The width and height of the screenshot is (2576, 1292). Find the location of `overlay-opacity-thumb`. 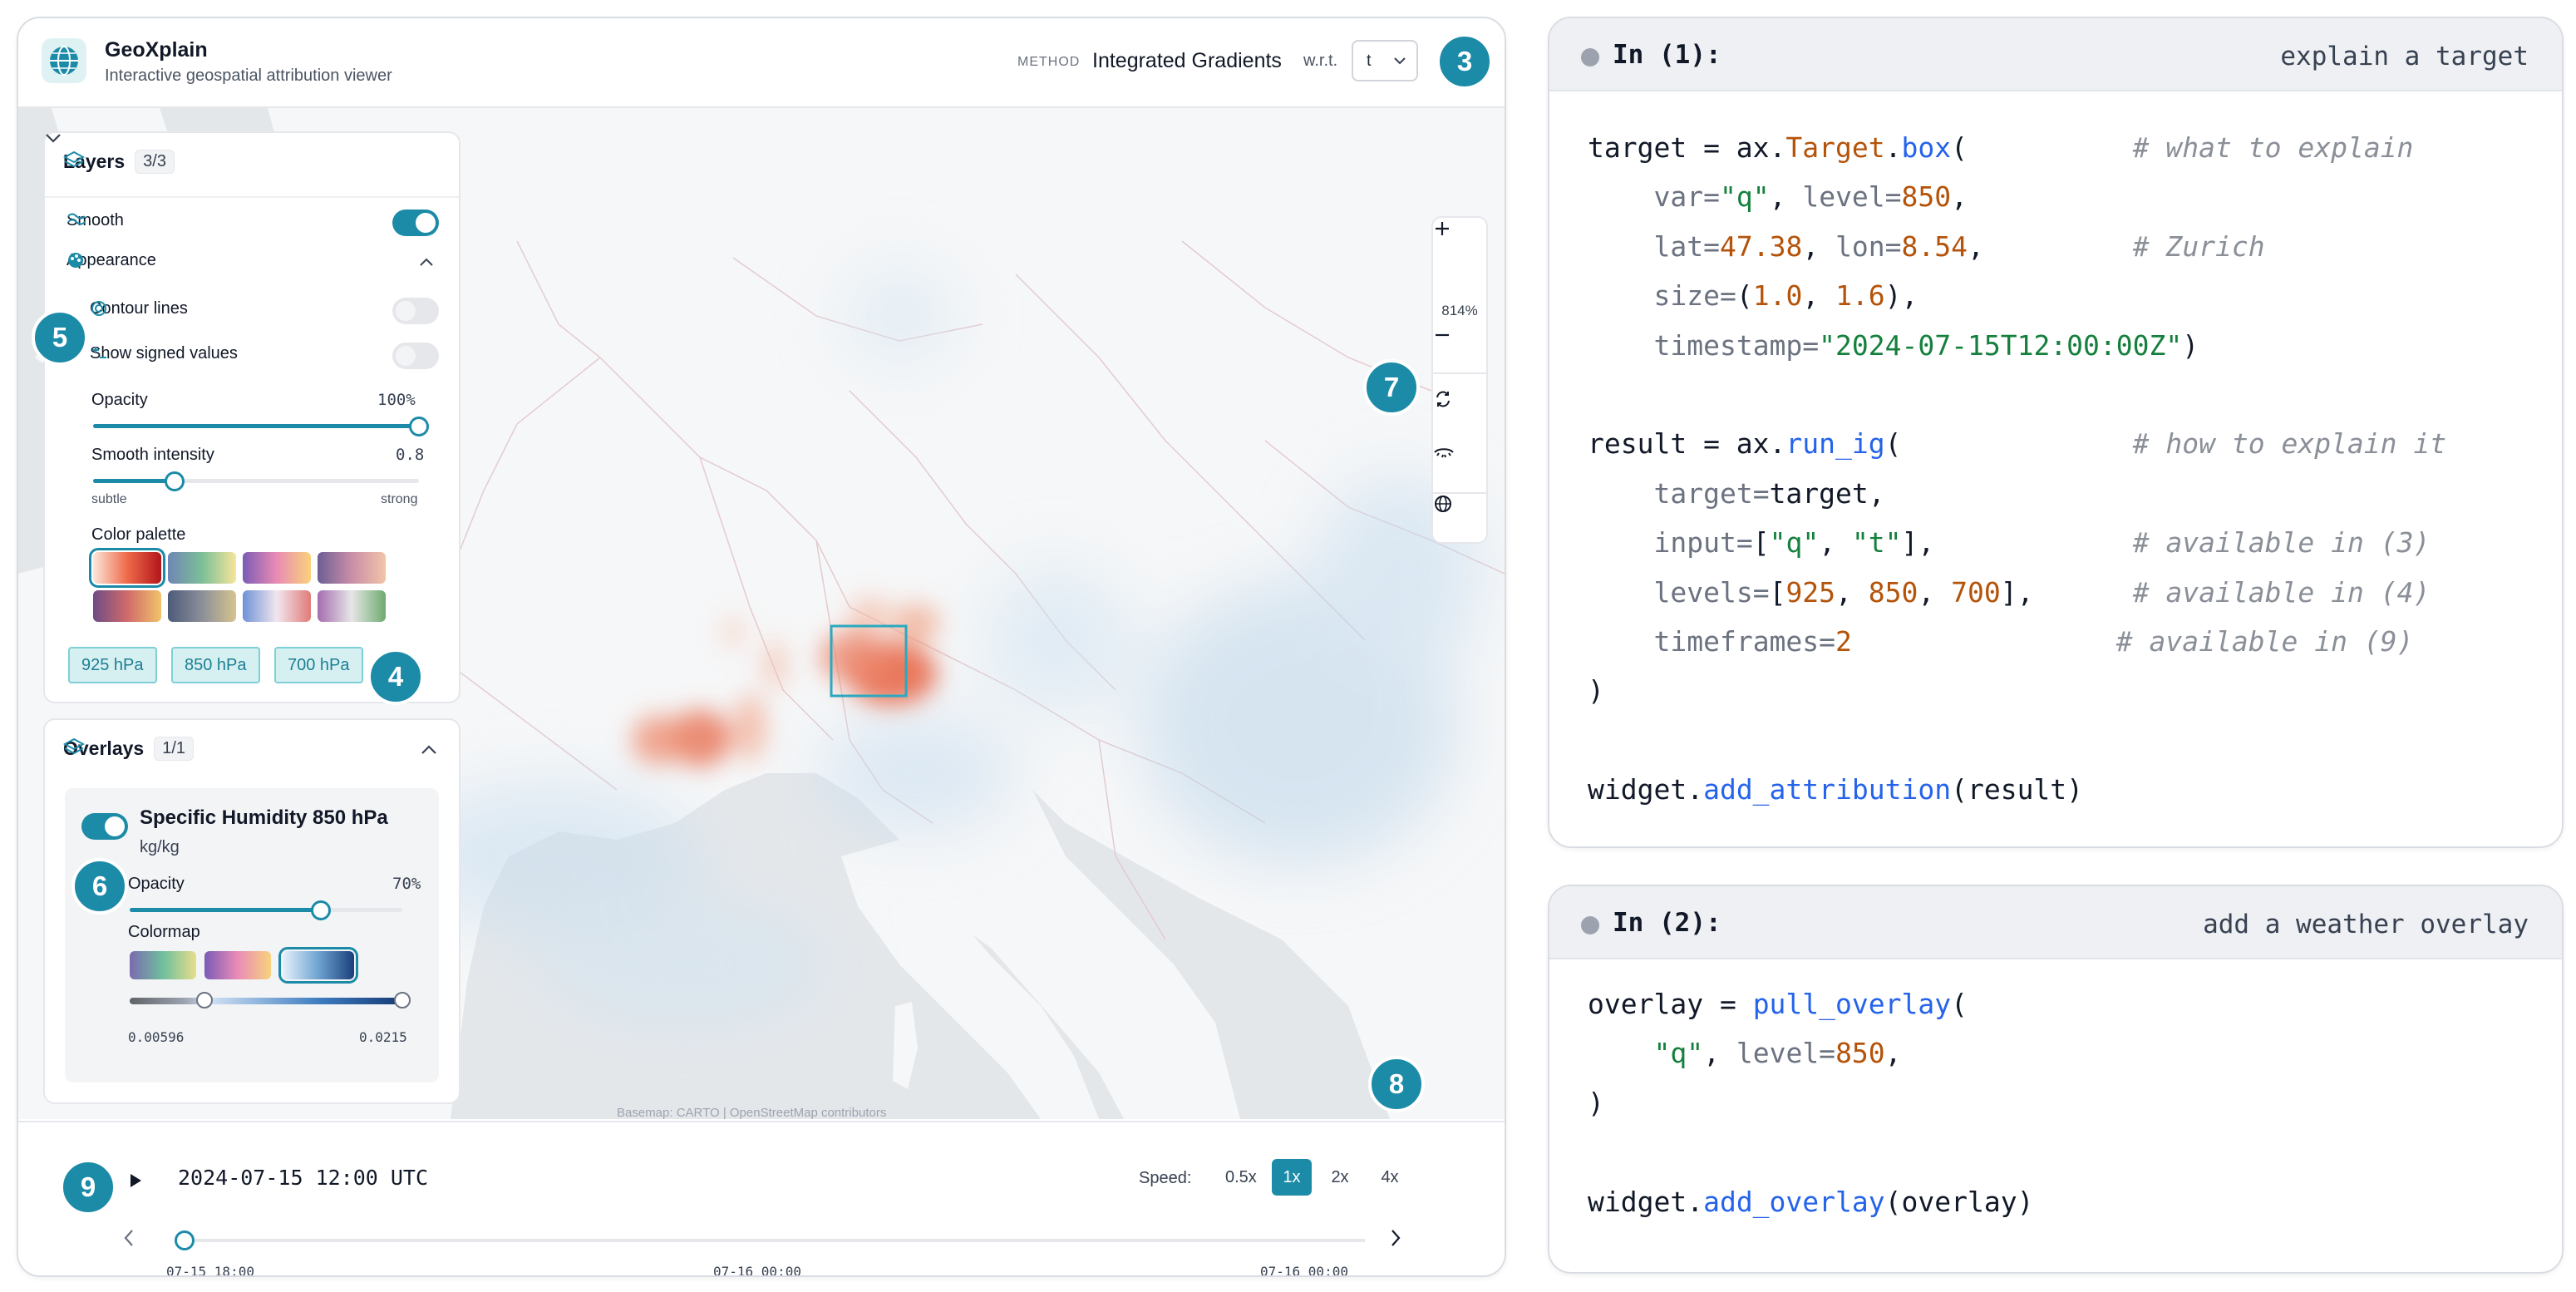

overlay-opacity-thumb is located at coordinates (320, 910).